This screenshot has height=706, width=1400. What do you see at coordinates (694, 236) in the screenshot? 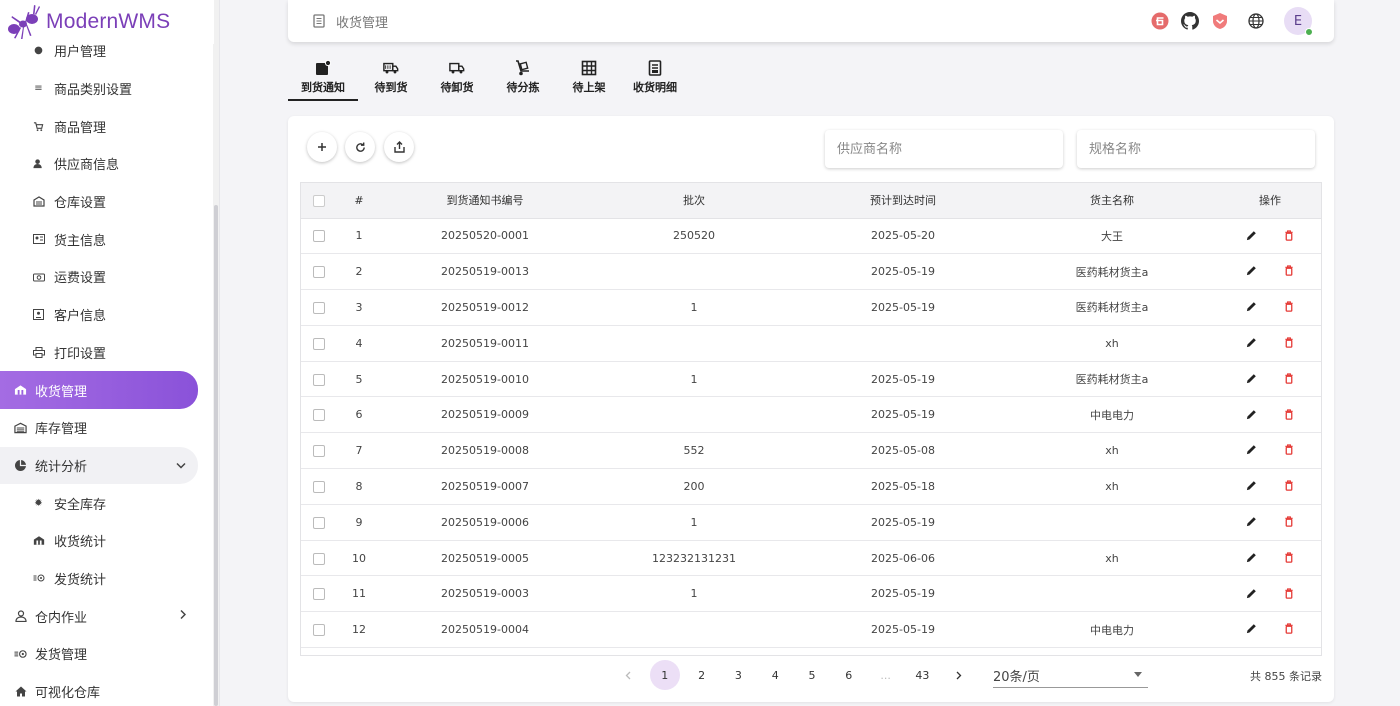
I see `batch: 250520` at bounding box center [694, 236].